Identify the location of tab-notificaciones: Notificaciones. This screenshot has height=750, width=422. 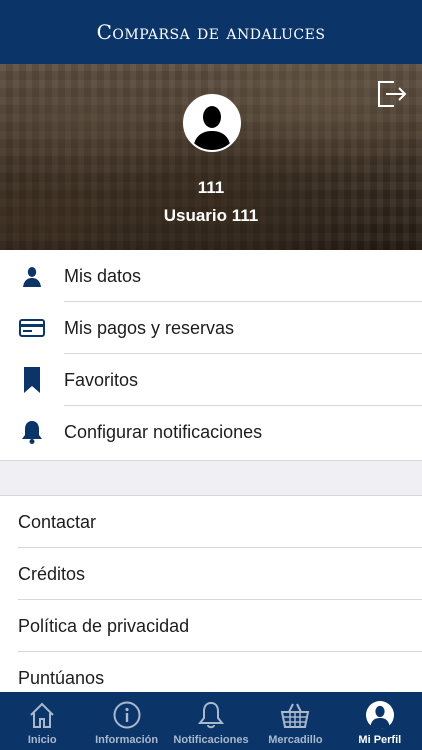
(211, 721).